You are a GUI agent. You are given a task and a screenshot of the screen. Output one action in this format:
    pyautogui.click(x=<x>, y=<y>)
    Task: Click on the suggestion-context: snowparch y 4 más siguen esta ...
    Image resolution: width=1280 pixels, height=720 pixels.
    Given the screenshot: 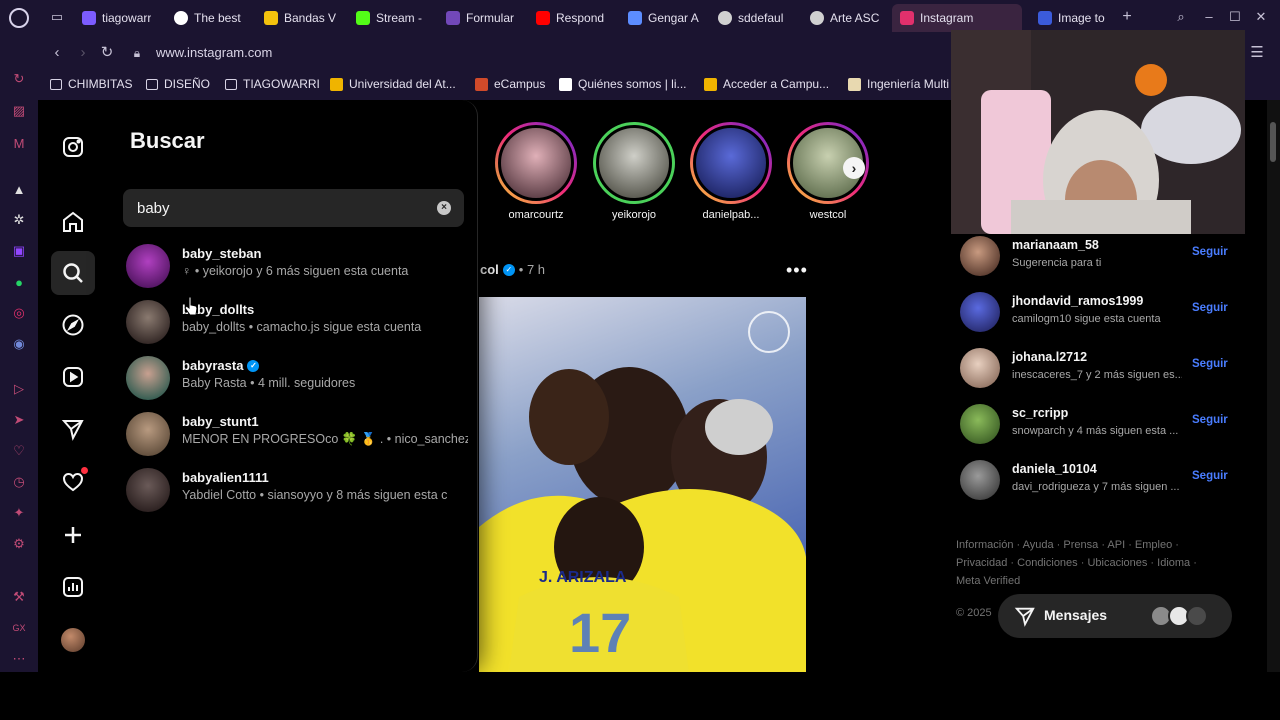 What is the action you would take?
    pyautogui.click(x=1095, y=431)
    